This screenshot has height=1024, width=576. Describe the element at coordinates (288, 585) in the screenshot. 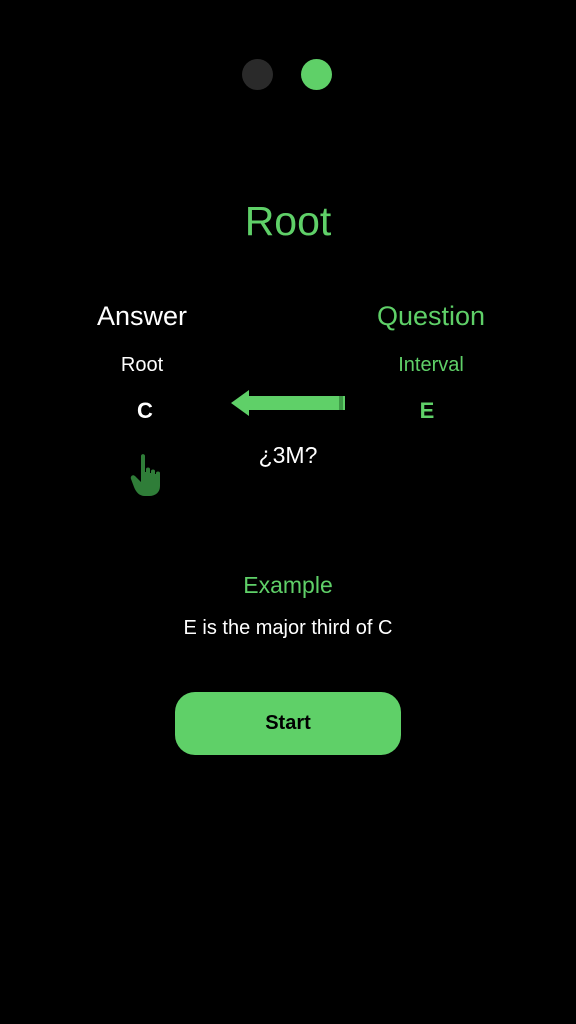

I see `example-heading: Example` at that location.